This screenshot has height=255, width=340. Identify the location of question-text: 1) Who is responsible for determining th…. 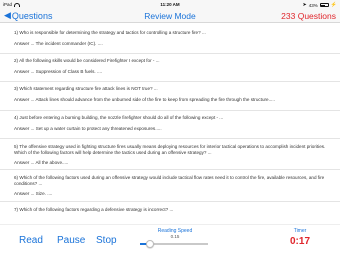
(110, 32).